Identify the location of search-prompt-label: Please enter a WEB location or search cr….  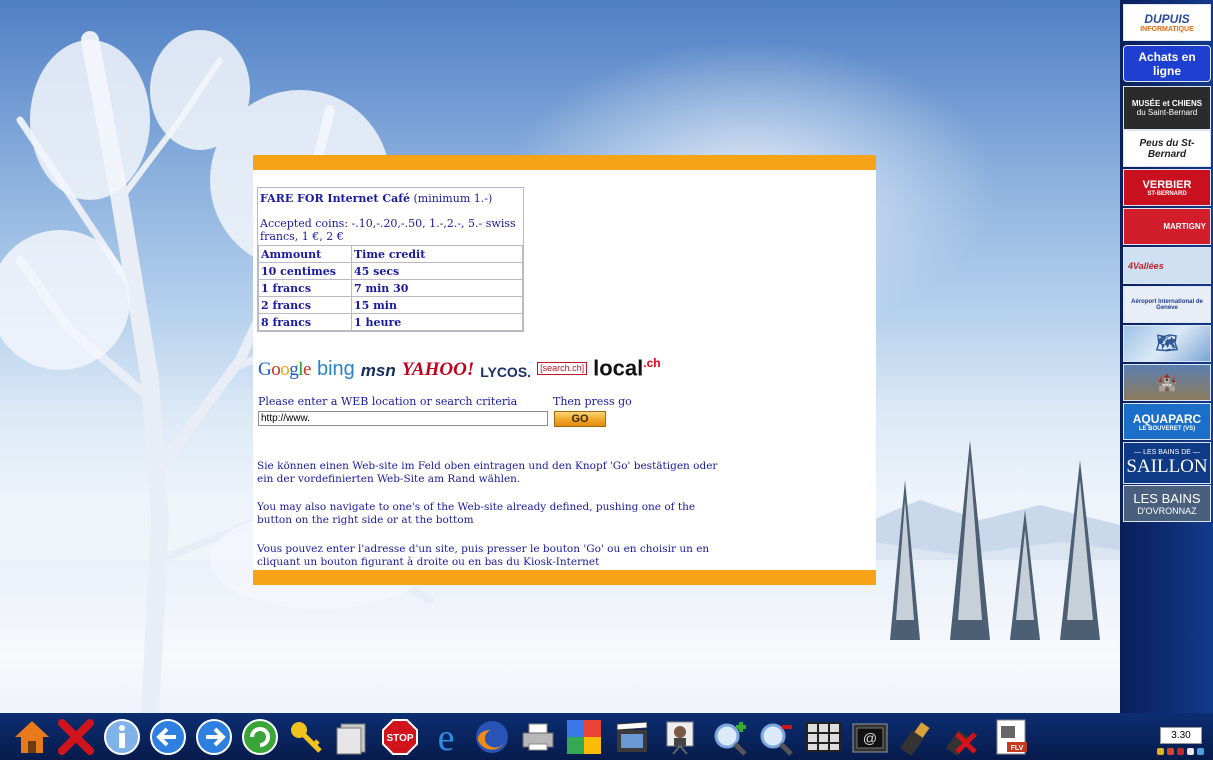
(388, 401).